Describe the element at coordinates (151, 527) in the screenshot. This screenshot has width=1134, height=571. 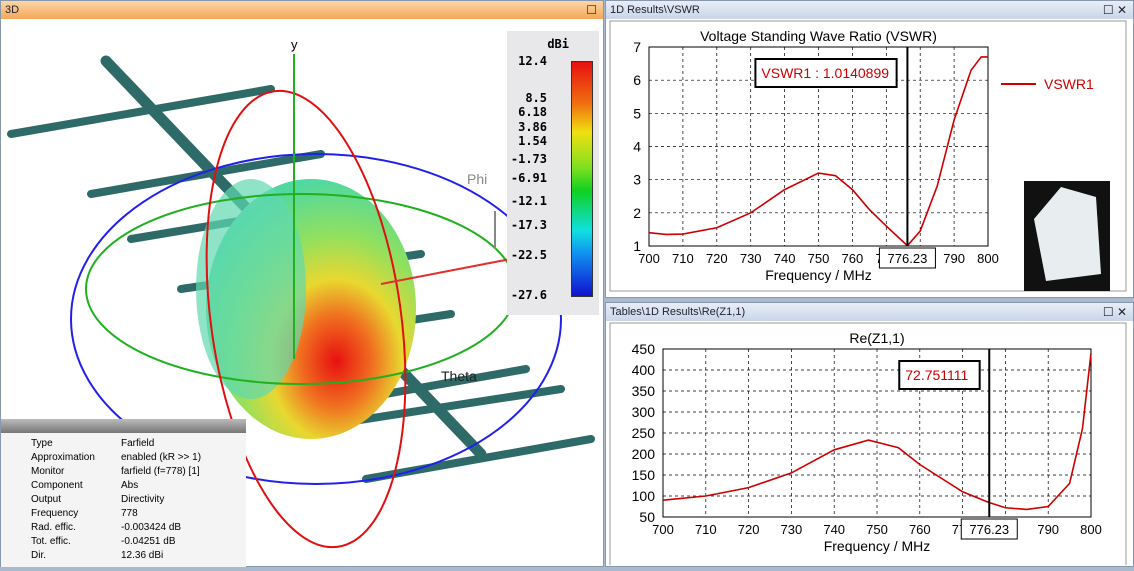
I see `info-value: -0.003424 dB` at that location.